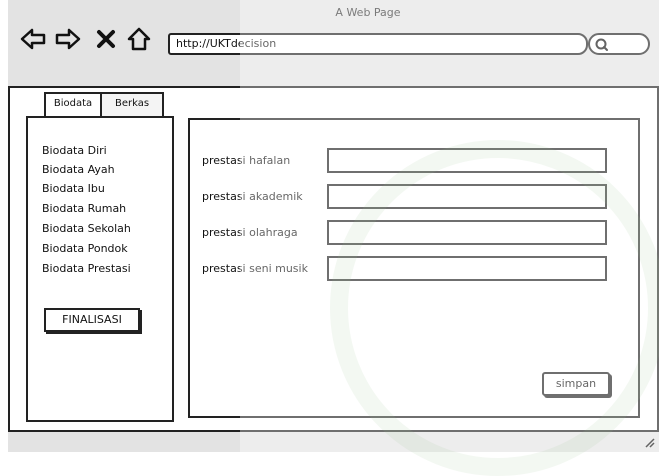  Describe the element at coordinates (33, 39) in the screenshot. I see `back-arrow-icon` at that location.